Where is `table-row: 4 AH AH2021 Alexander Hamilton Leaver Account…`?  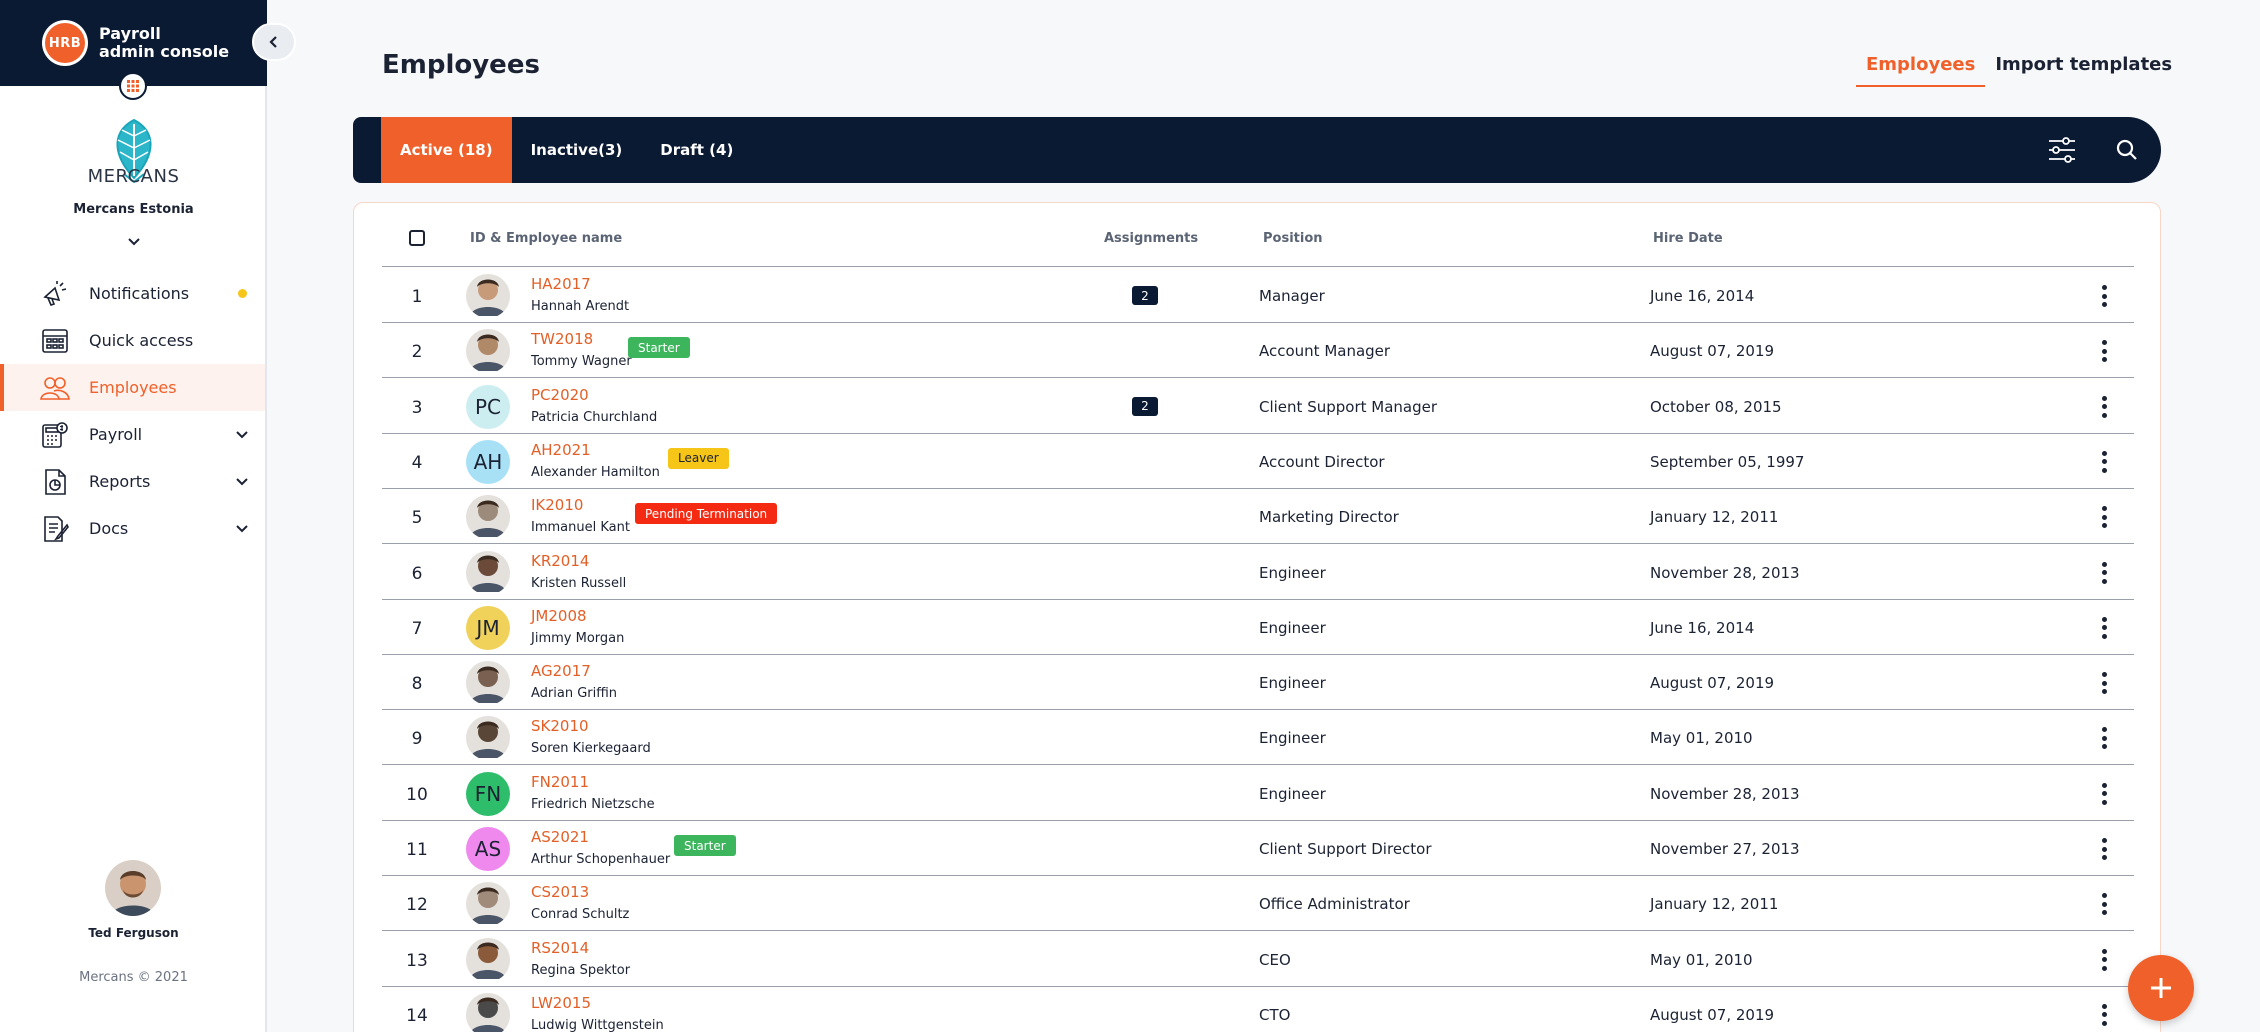
table-row: 4 AH AH2021 Alexander Hamilton Leaver Account… is located at coordinates (1258, 461).